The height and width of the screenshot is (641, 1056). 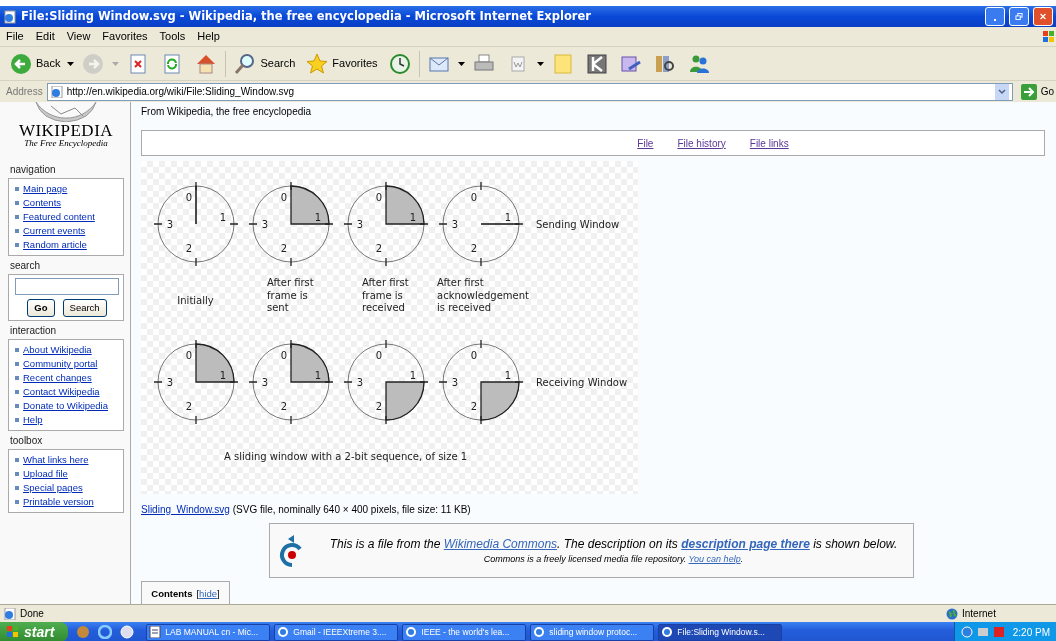 What do you see at coordinates (306, 16) in the screenshot?
I see `window-title: File:Sliding Window.svg - Wikipedia, the free encyclopedia - Microsoft Internet Explorer` at bounding box center [306, 16].